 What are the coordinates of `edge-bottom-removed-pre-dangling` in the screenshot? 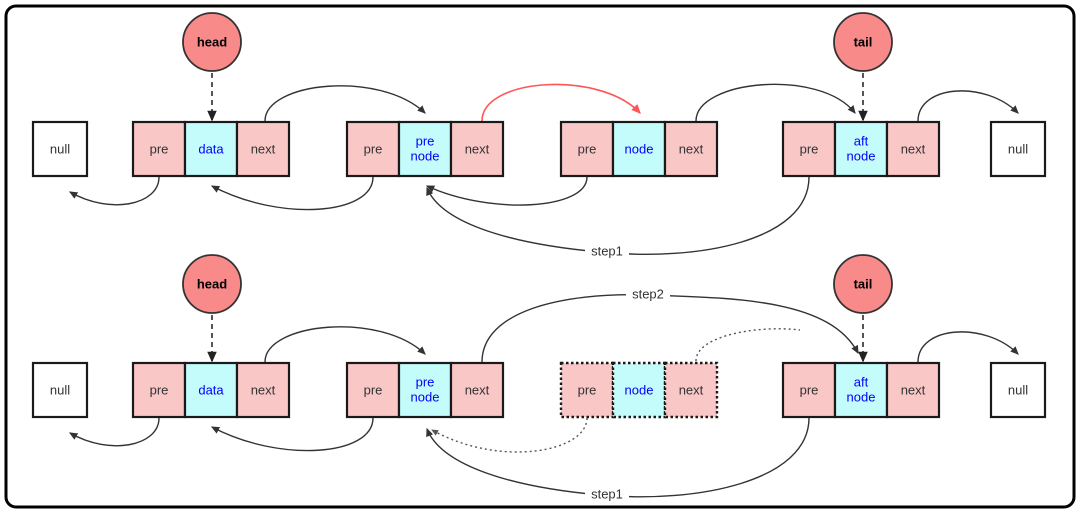 It's located at (509, 435).